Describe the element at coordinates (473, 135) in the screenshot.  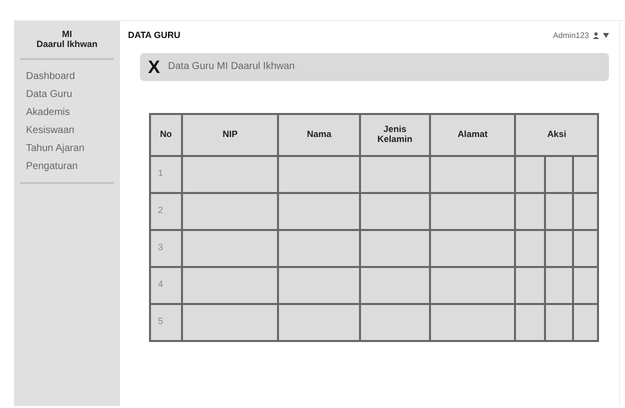
I see `column-header: Alamat` at that location.